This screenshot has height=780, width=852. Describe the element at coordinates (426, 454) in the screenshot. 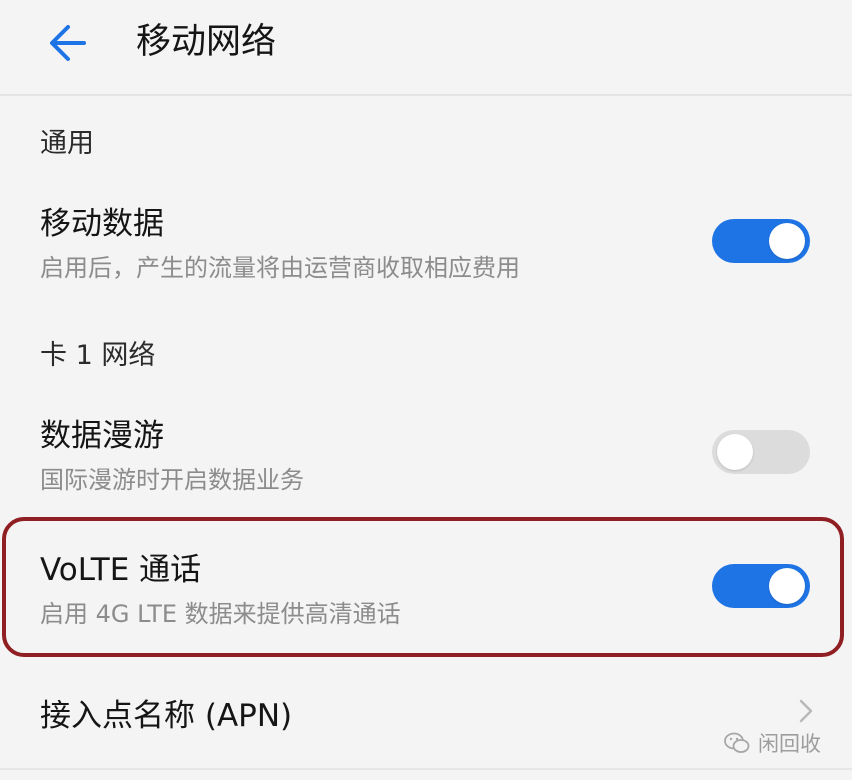

I see `data-roaming-row: 数据漫游 国际漫游时开启数据业务` at that location.